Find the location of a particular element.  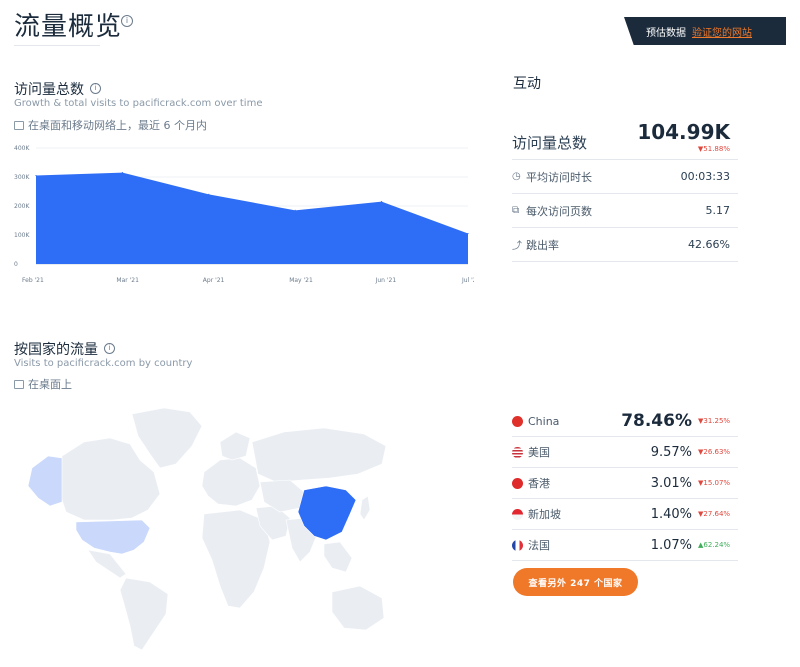

map-region-russia is located at coordinates (319, 455).